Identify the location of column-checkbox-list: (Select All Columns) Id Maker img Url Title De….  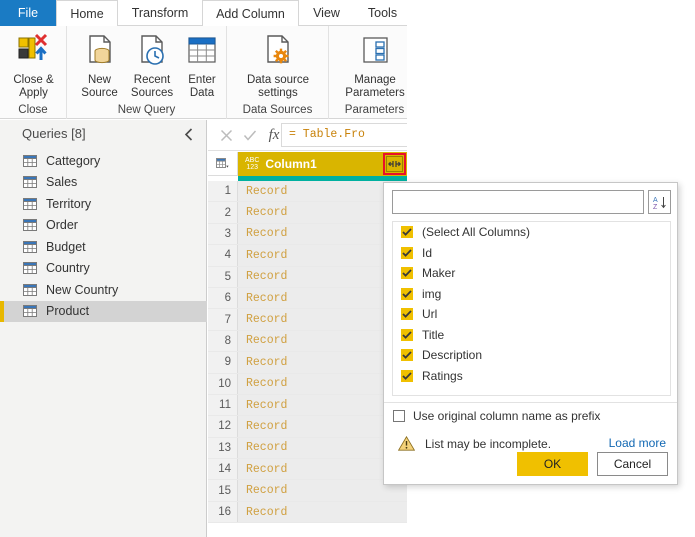
(531, 308).